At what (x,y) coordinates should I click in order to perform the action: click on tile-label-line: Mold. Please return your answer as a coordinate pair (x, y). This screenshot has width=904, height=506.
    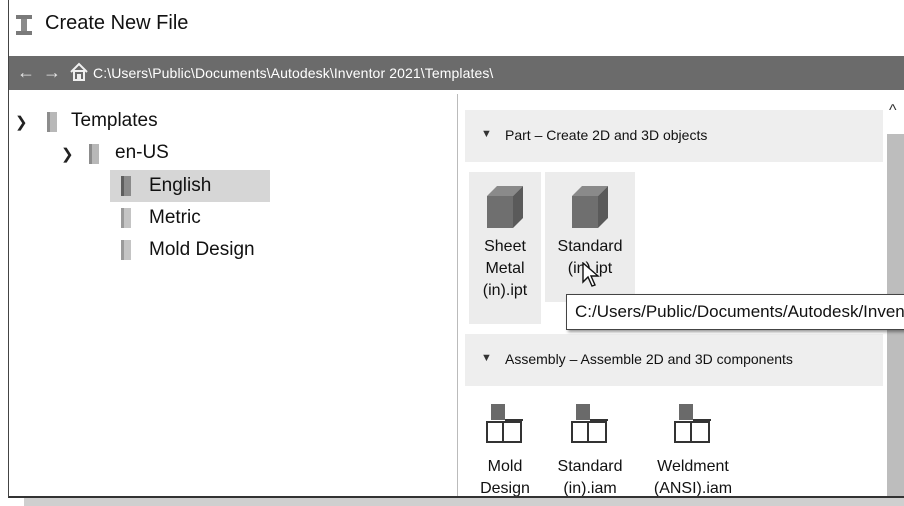
    Looking at the image, I should click on (505, 466).